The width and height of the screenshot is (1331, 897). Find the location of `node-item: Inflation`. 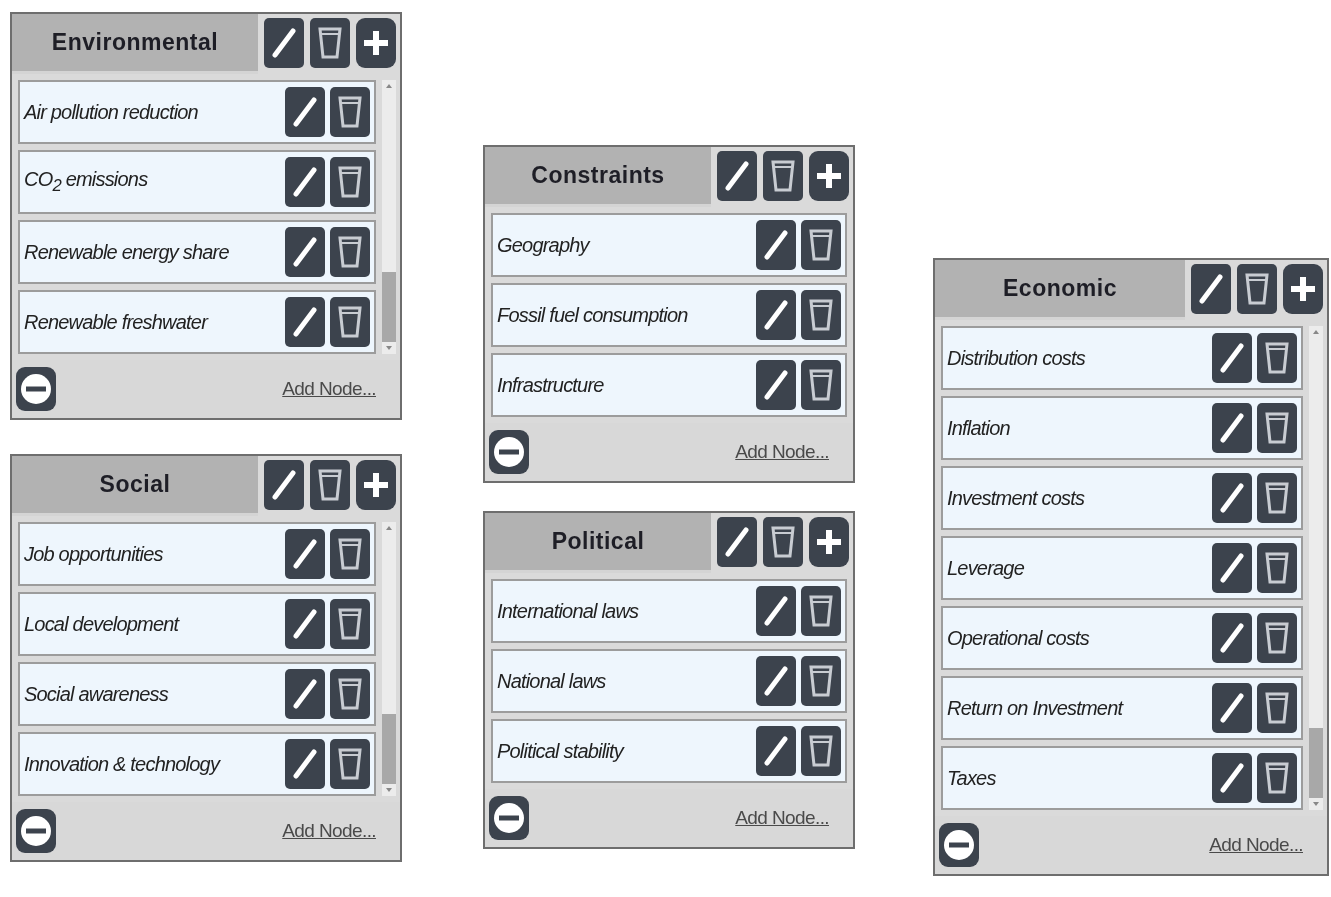

node-item: Inflation is located at coordinates (1122, 428).